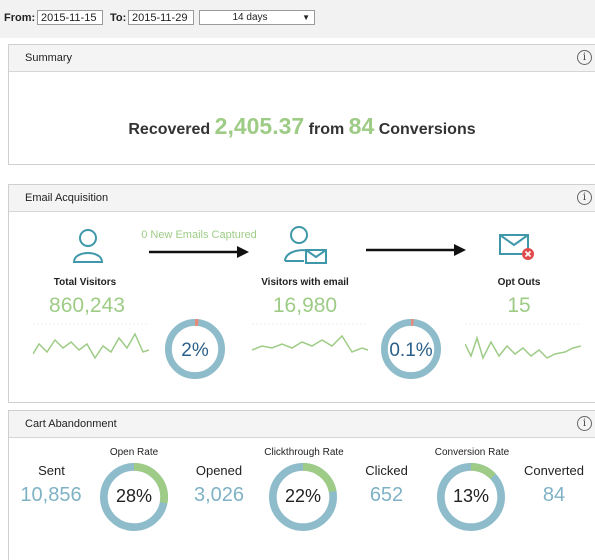 Image resolution: width=595 pixels, height=560 pixels. I want to click on visitors-email-value: 16,980, so click(305, 305).